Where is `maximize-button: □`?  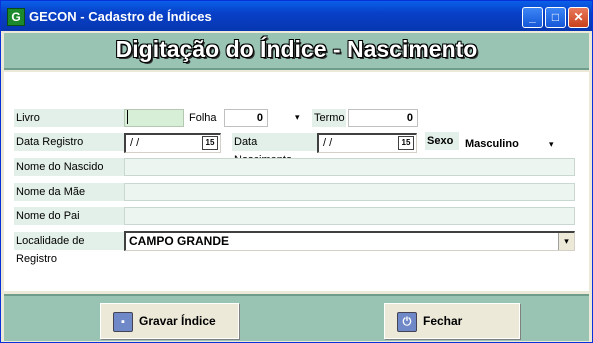 maximize-button: □ is located at coordinates (555, 17).